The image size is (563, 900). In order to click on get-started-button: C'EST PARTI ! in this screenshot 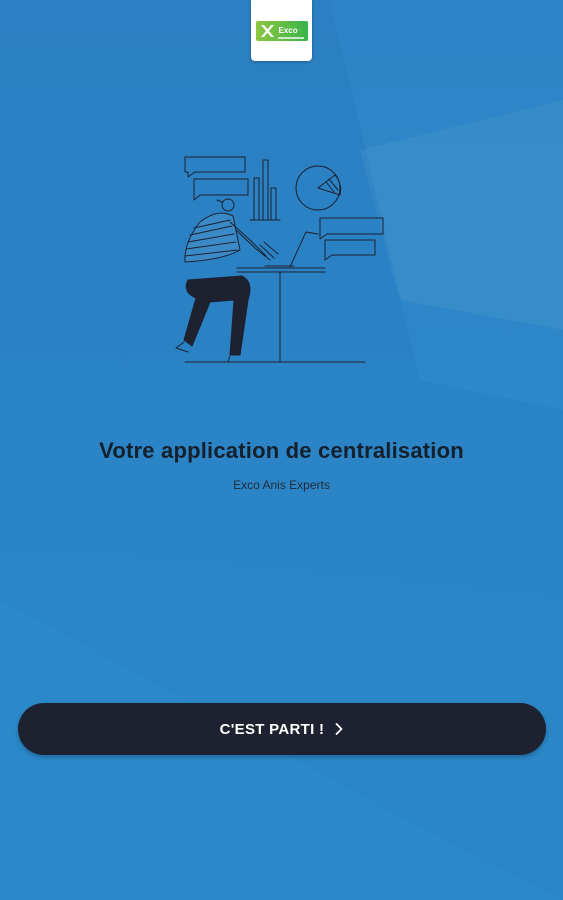, I will do `click(282, 729)`.